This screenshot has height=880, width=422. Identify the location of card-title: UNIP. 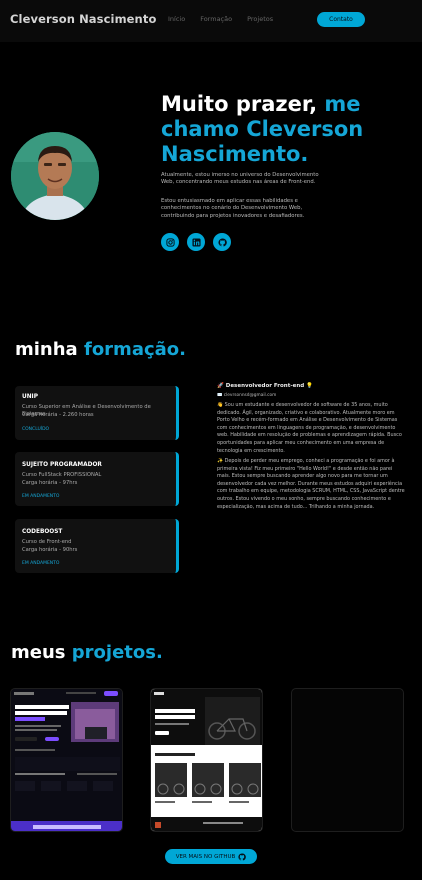
(30, 397).